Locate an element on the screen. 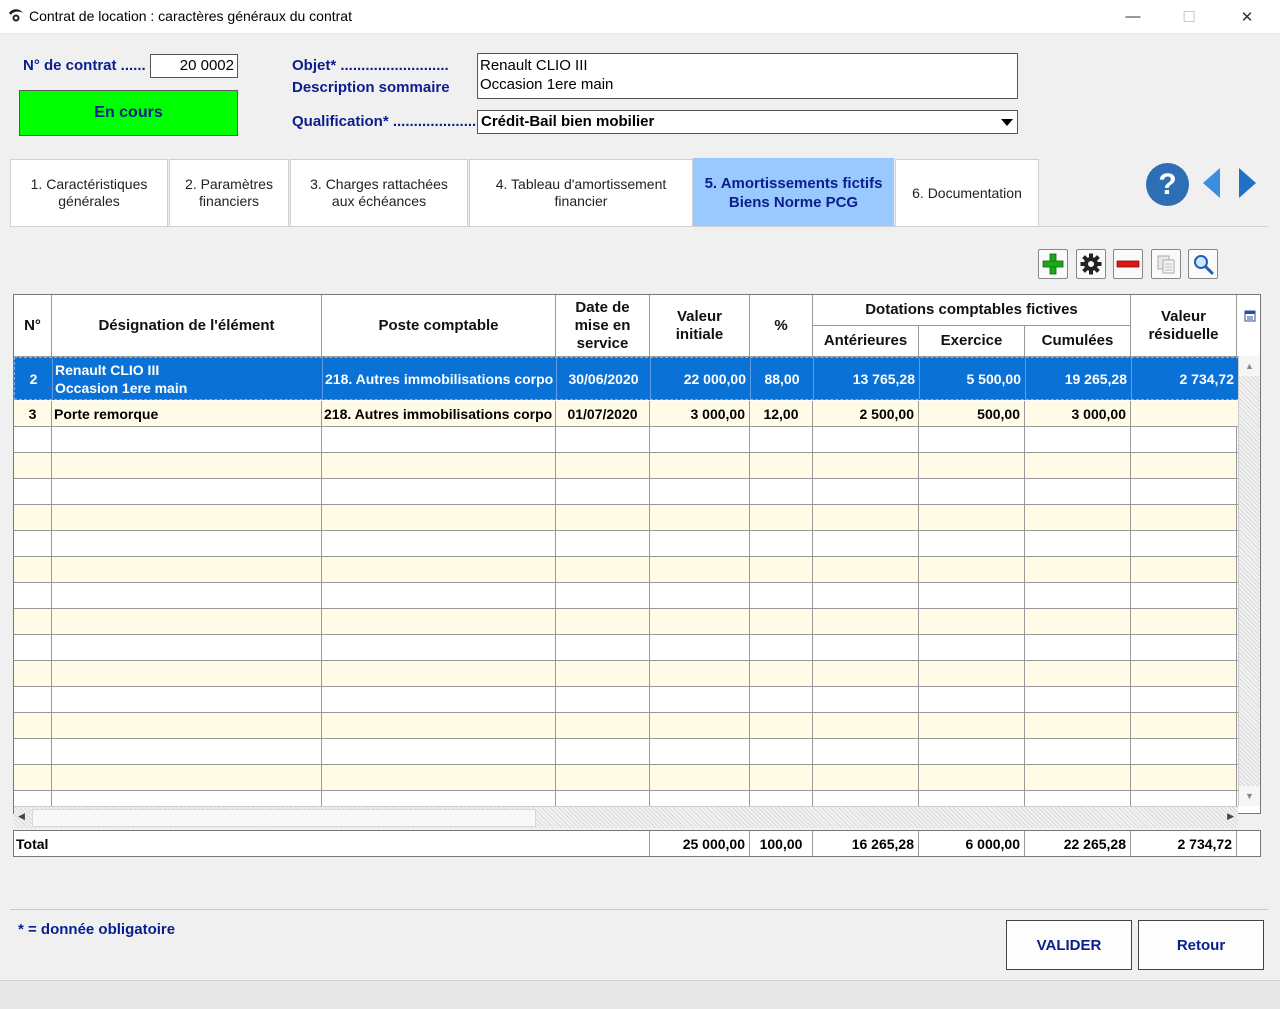 The height and width of the screenshot is (1009, 1280). next-arrow-icon is located at coordinates (1247, 183).